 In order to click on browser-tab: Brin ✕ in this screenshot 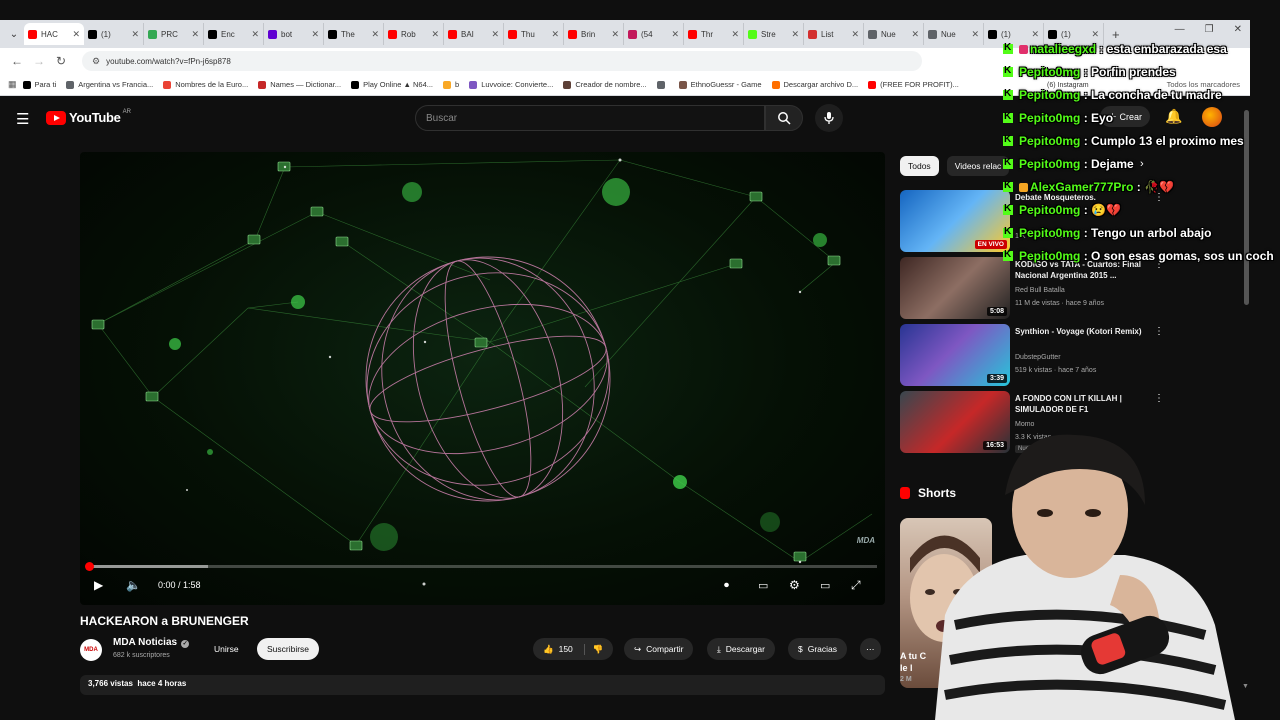, I will do `click(594, 34)`.